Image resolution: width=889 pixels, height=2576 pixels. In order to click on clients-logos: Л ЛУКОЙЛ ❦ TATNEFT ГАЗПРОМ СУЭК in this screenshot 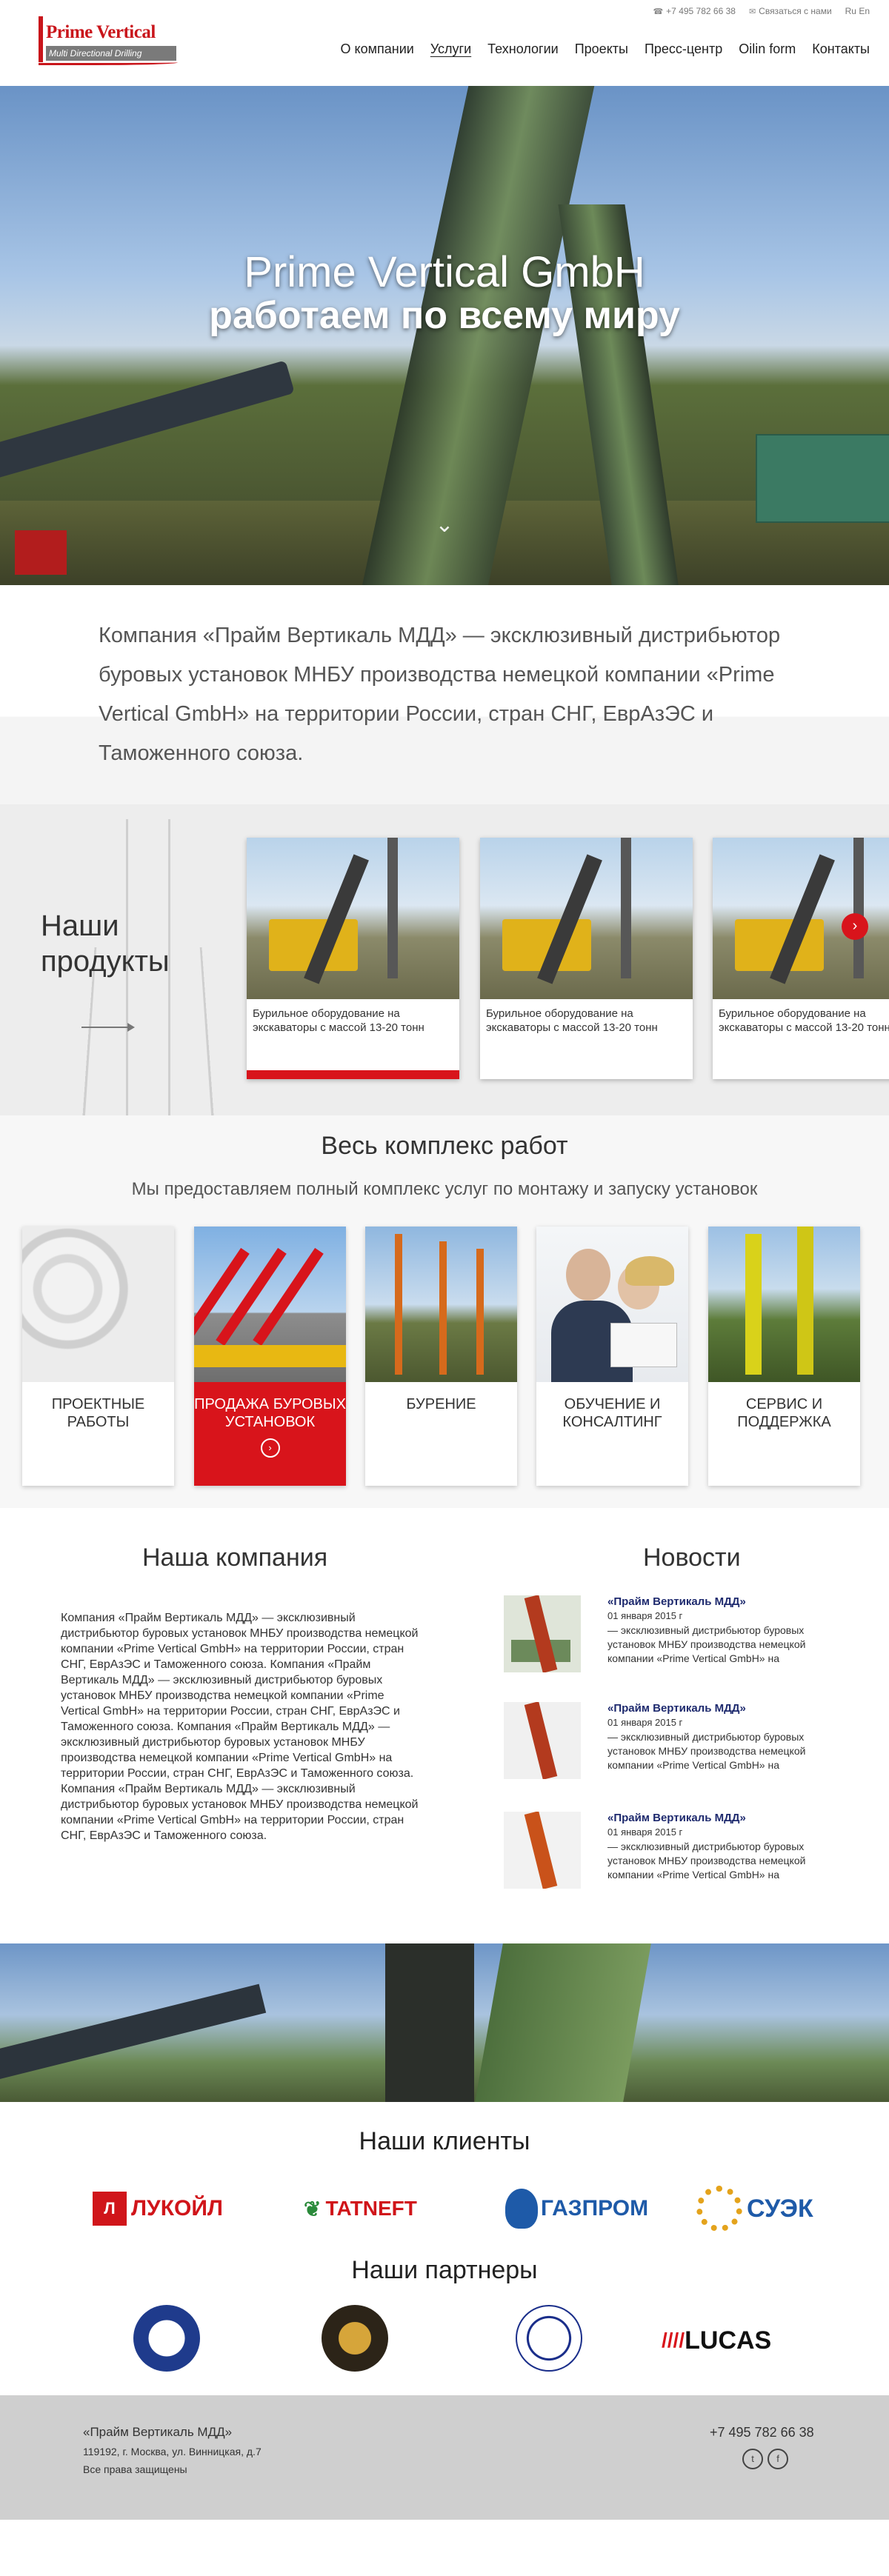, I will do `click(444, 2212)`.